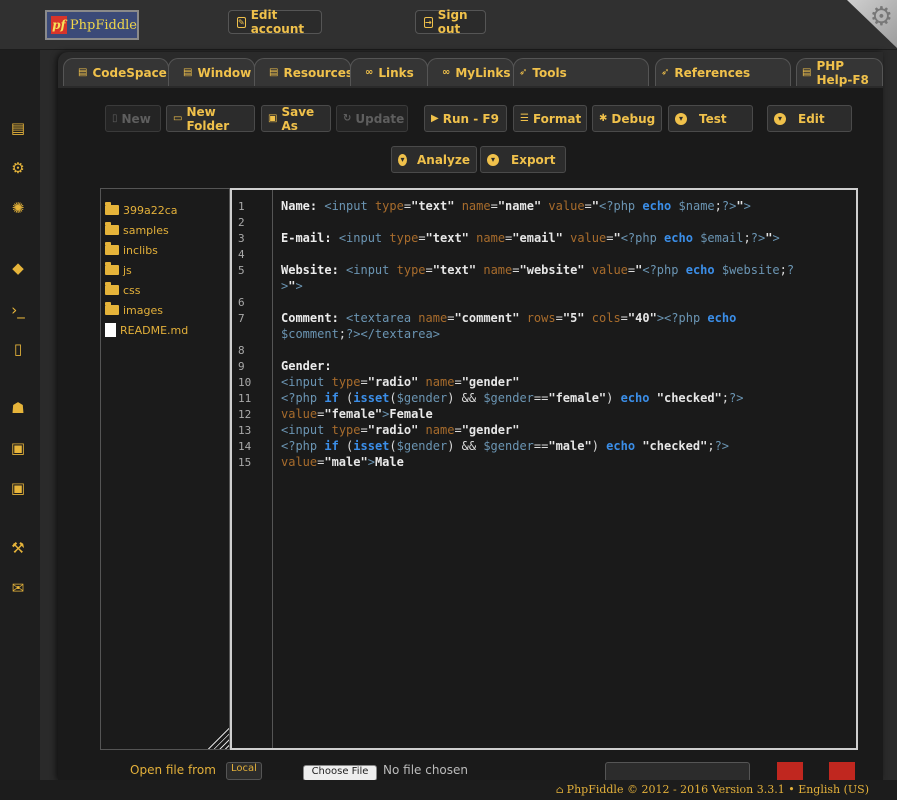 This screenshot has height=800, width=897. What do you see at coordinates (443, 159) in the screenshot?
I see `analyze-label: Analyze` at bounding box center [443, 159].